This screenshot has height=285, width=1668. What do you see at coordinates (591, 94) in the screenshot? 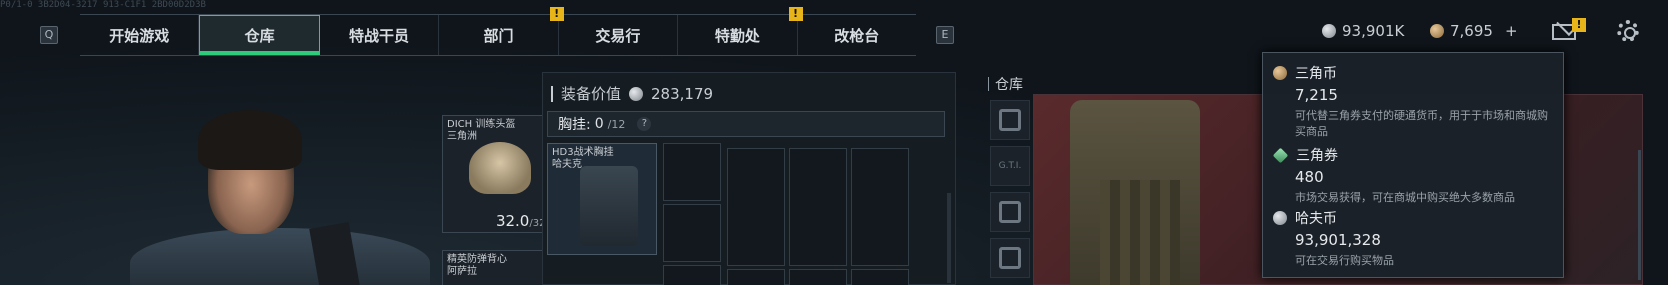
I see `equipment-value-label: 装备价值` at bounding box center [591, 94].